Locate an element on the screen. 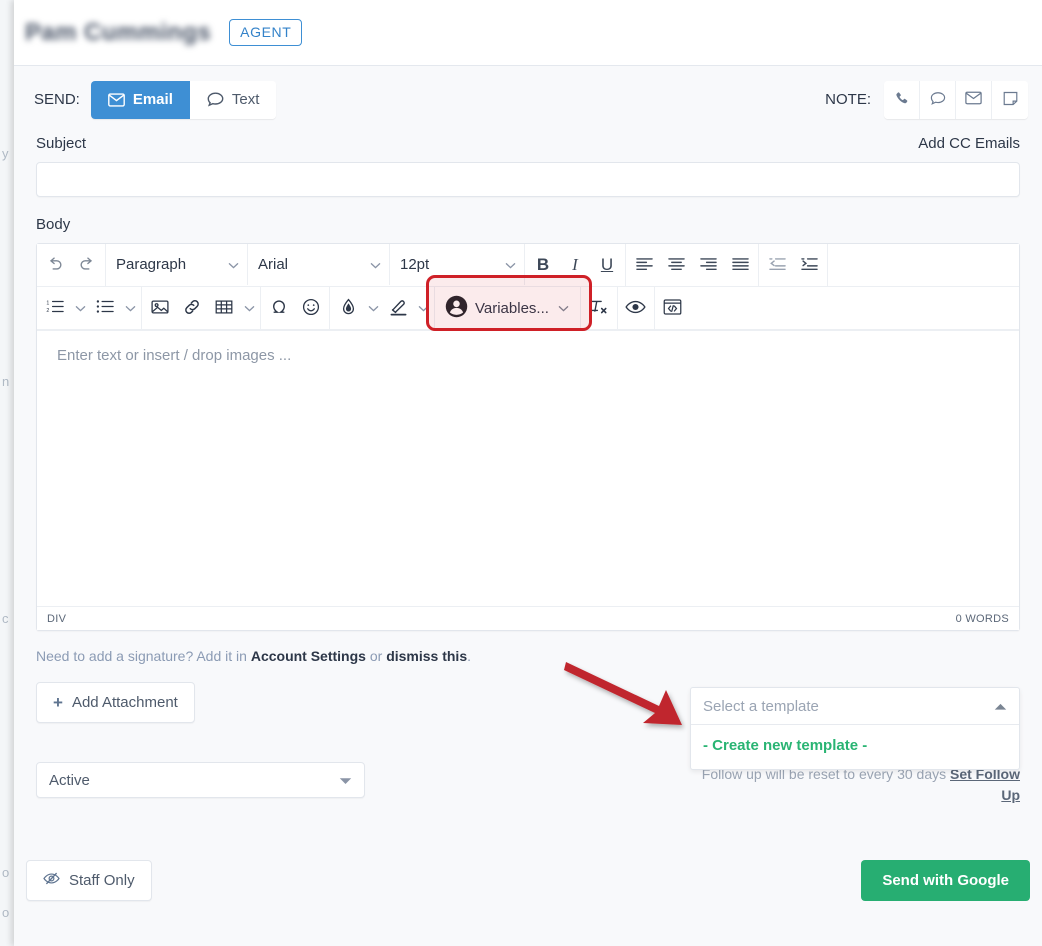 Image resolution: width=1042 pixels, height=946 pixels. text-color-button is located at coordinates (348, 308).